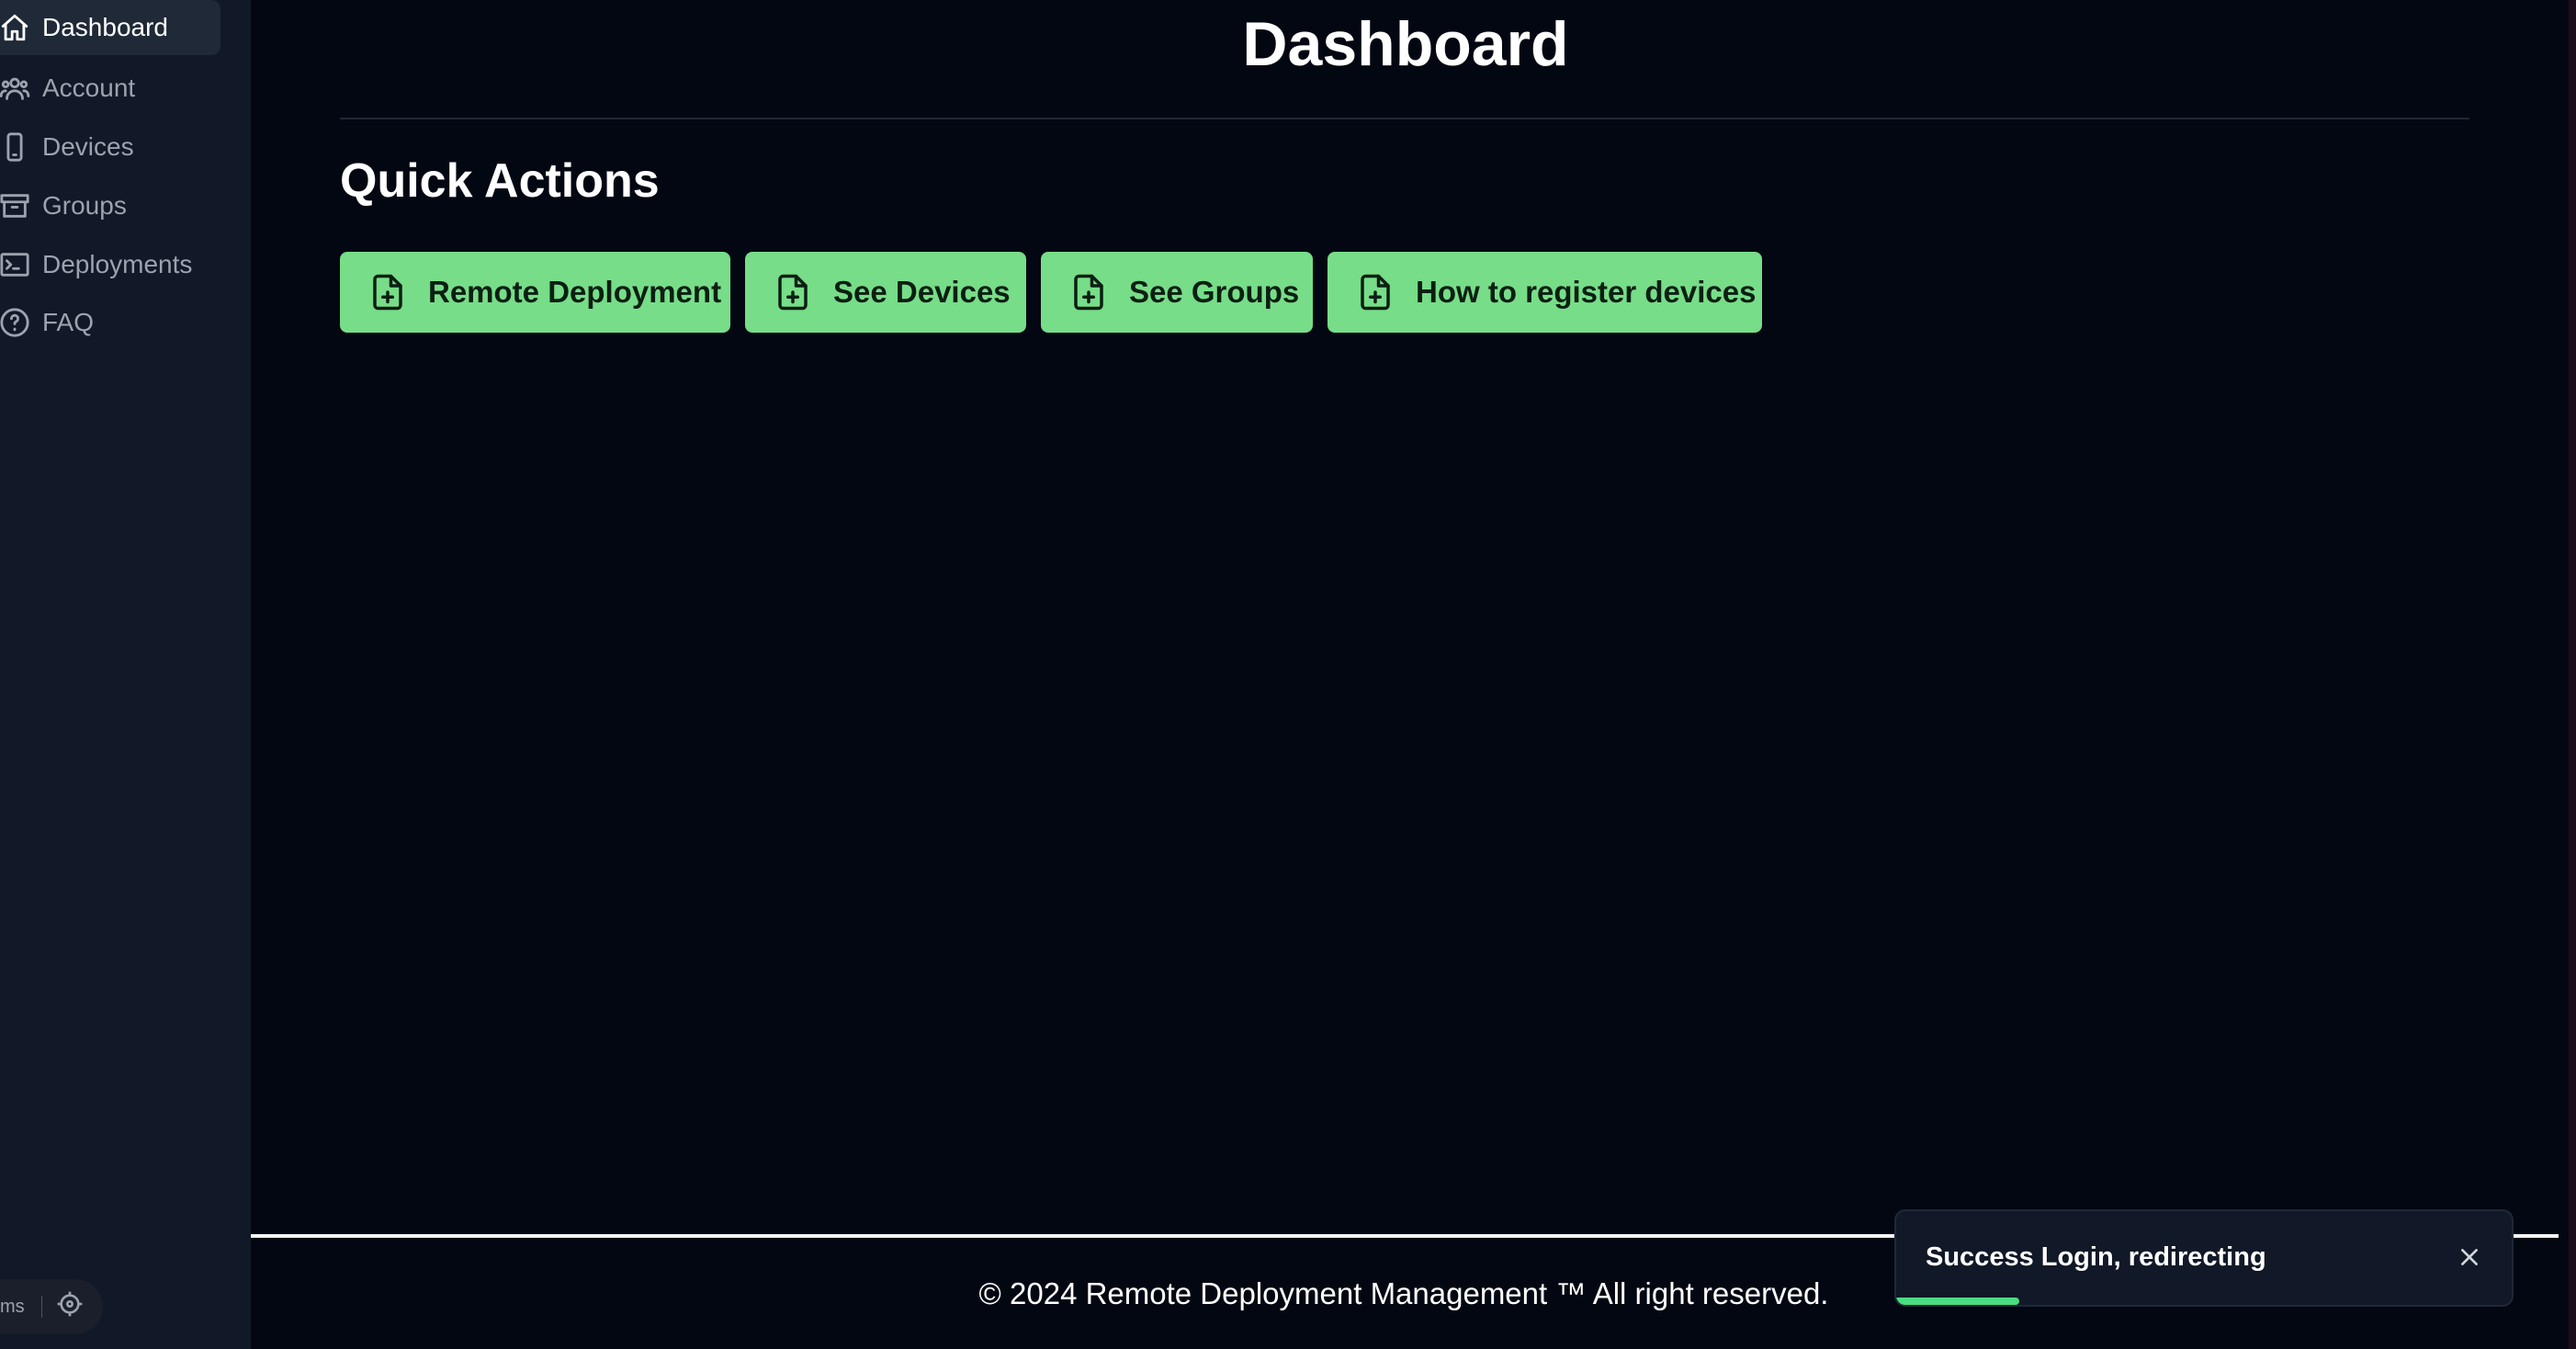 This screenshot has width=2576, height=1349. Describe the element at coordinates (117, 264) in the screenshot. I see `sidebar-item-label: Deployments` at that location.